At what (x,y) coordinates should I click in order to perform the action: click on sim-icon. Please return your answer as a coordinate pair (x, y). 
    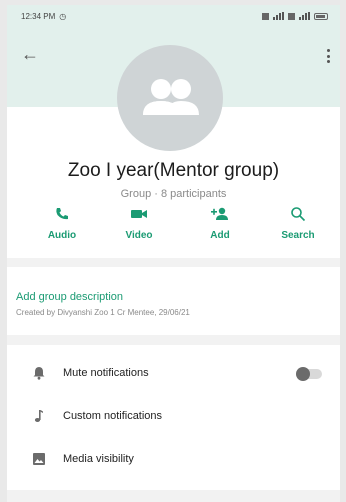
    Looking at the image, I should click on (265, 16).